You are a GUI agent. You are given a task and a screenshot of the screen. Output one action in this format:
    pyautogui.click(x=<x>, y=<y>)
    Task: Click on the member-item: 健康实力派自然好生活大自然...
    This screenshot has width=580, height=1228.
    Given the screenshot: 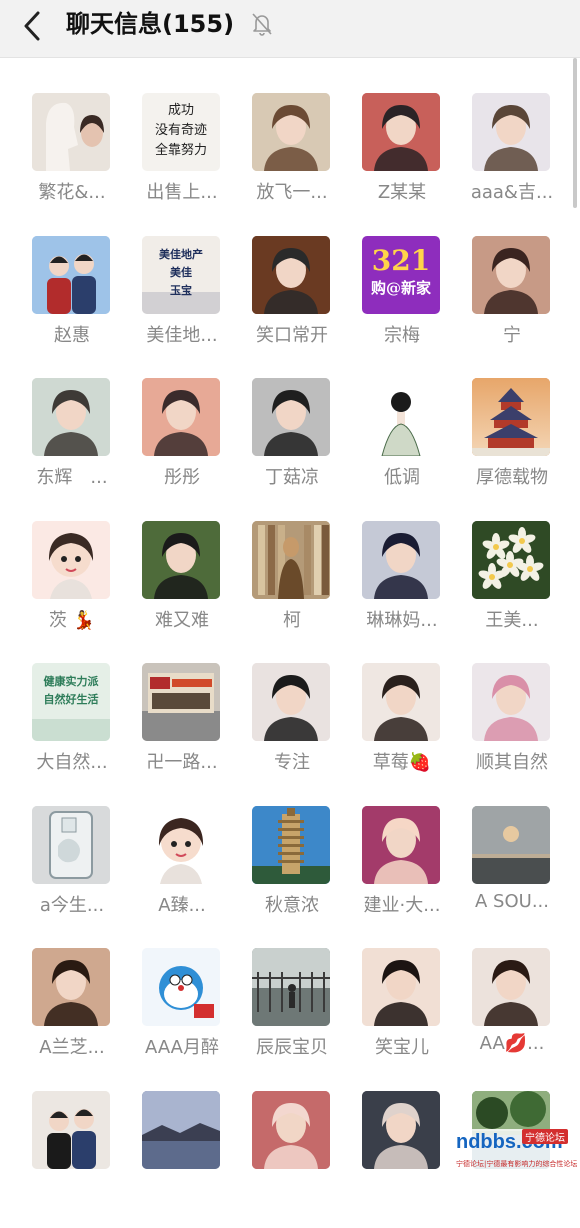 What is the action you would take?
    pyautogui.click(x=72, y=729)
    